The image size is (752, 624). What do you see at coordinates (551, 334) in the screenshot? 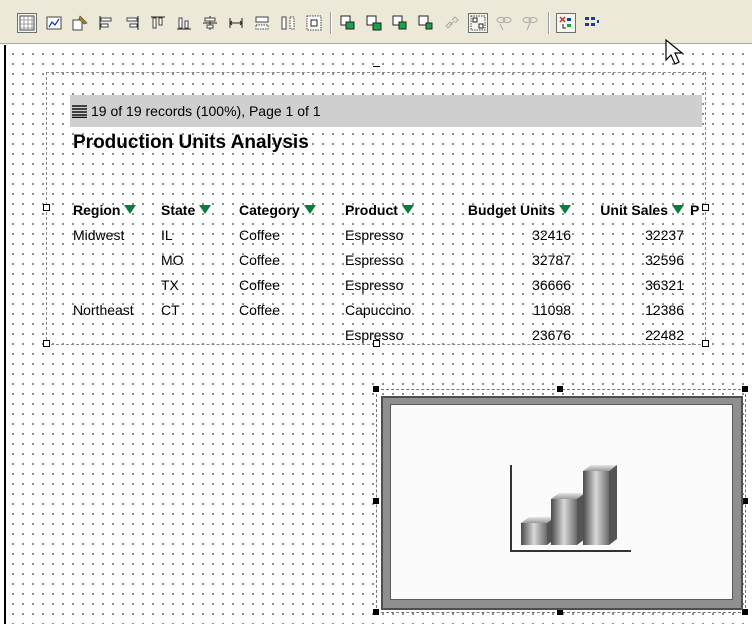
I see `cell-budget-units: 23676` at bounding box center [551, 334].